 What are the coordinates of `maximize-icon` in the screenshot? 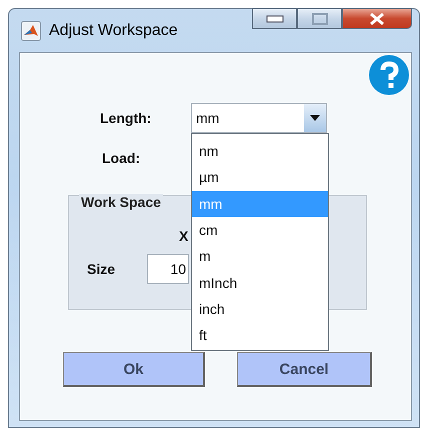 It's located at (320, 18).